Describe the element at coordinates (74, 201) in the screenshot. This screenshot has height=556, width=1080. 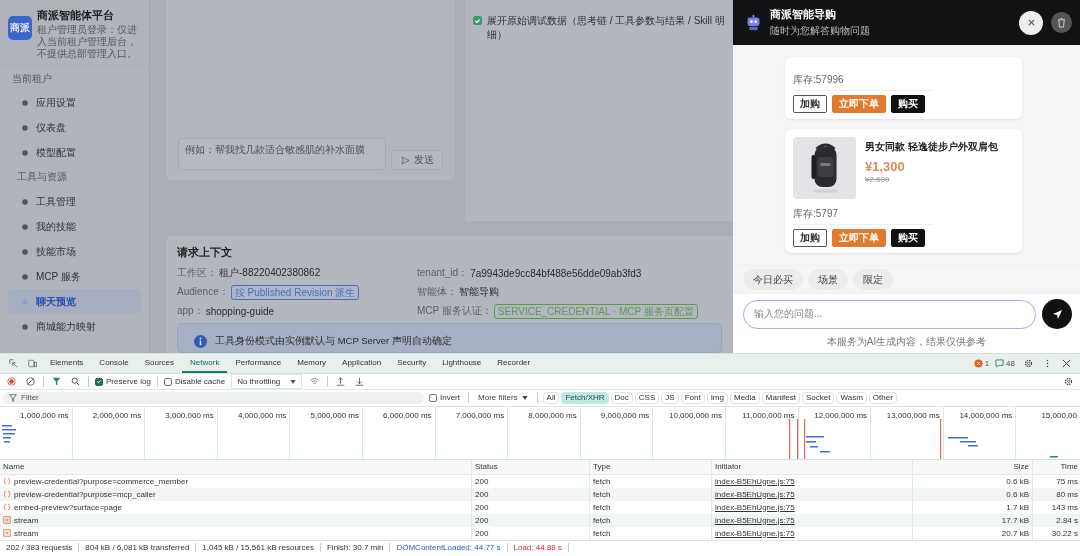
I see `nav-item: 工具管理` at that location.